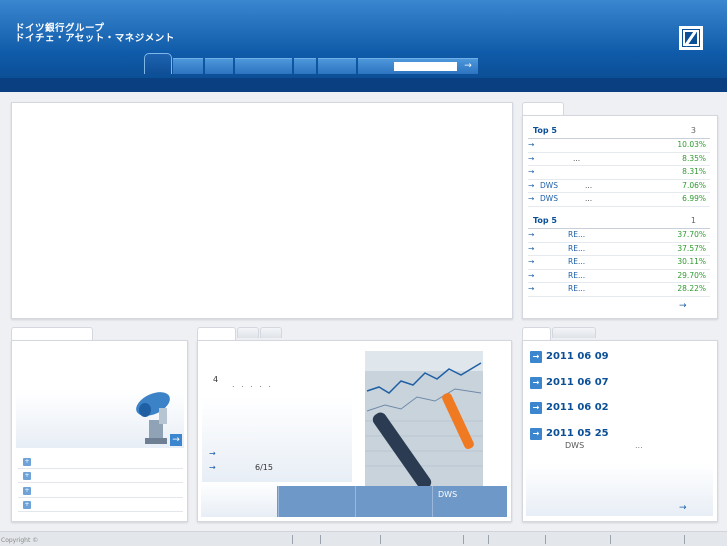  I want to click on copyright-text: Copyright ©, so click(20, 540).